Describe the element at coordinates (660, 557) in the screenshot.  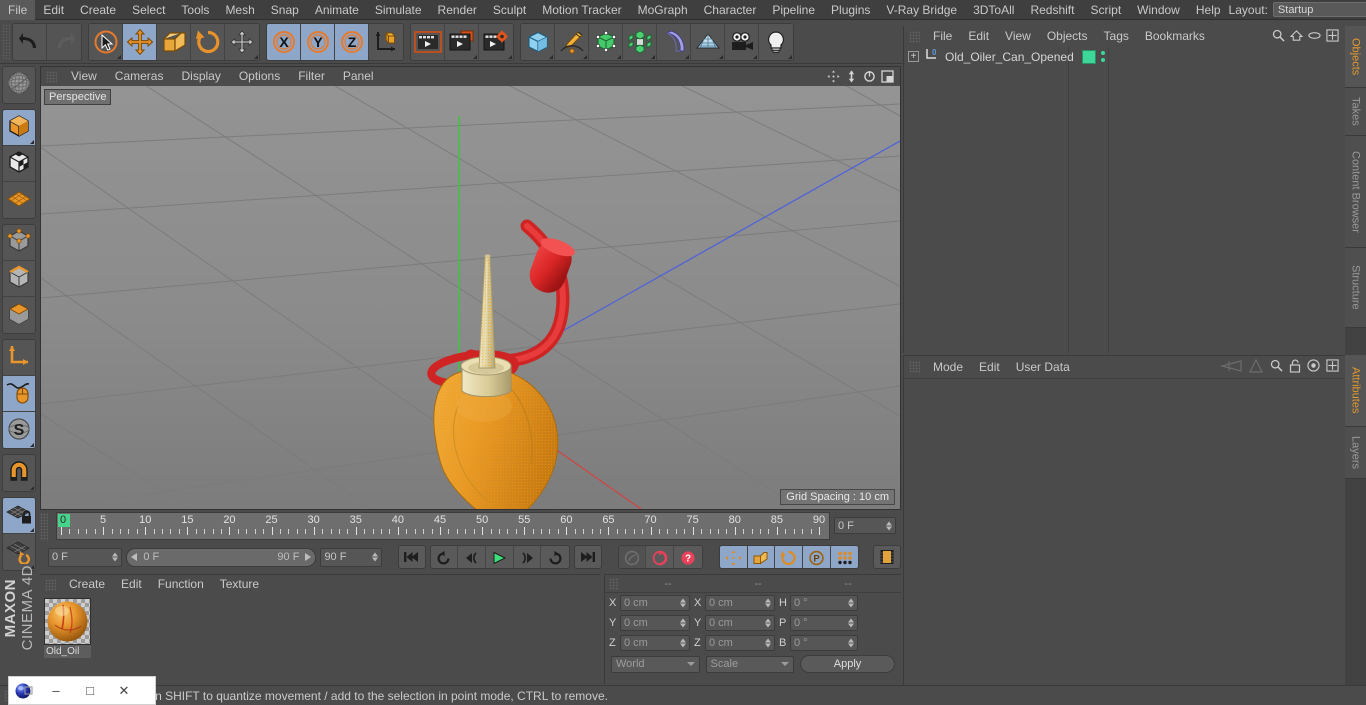
I see `autokey-button` at that location.